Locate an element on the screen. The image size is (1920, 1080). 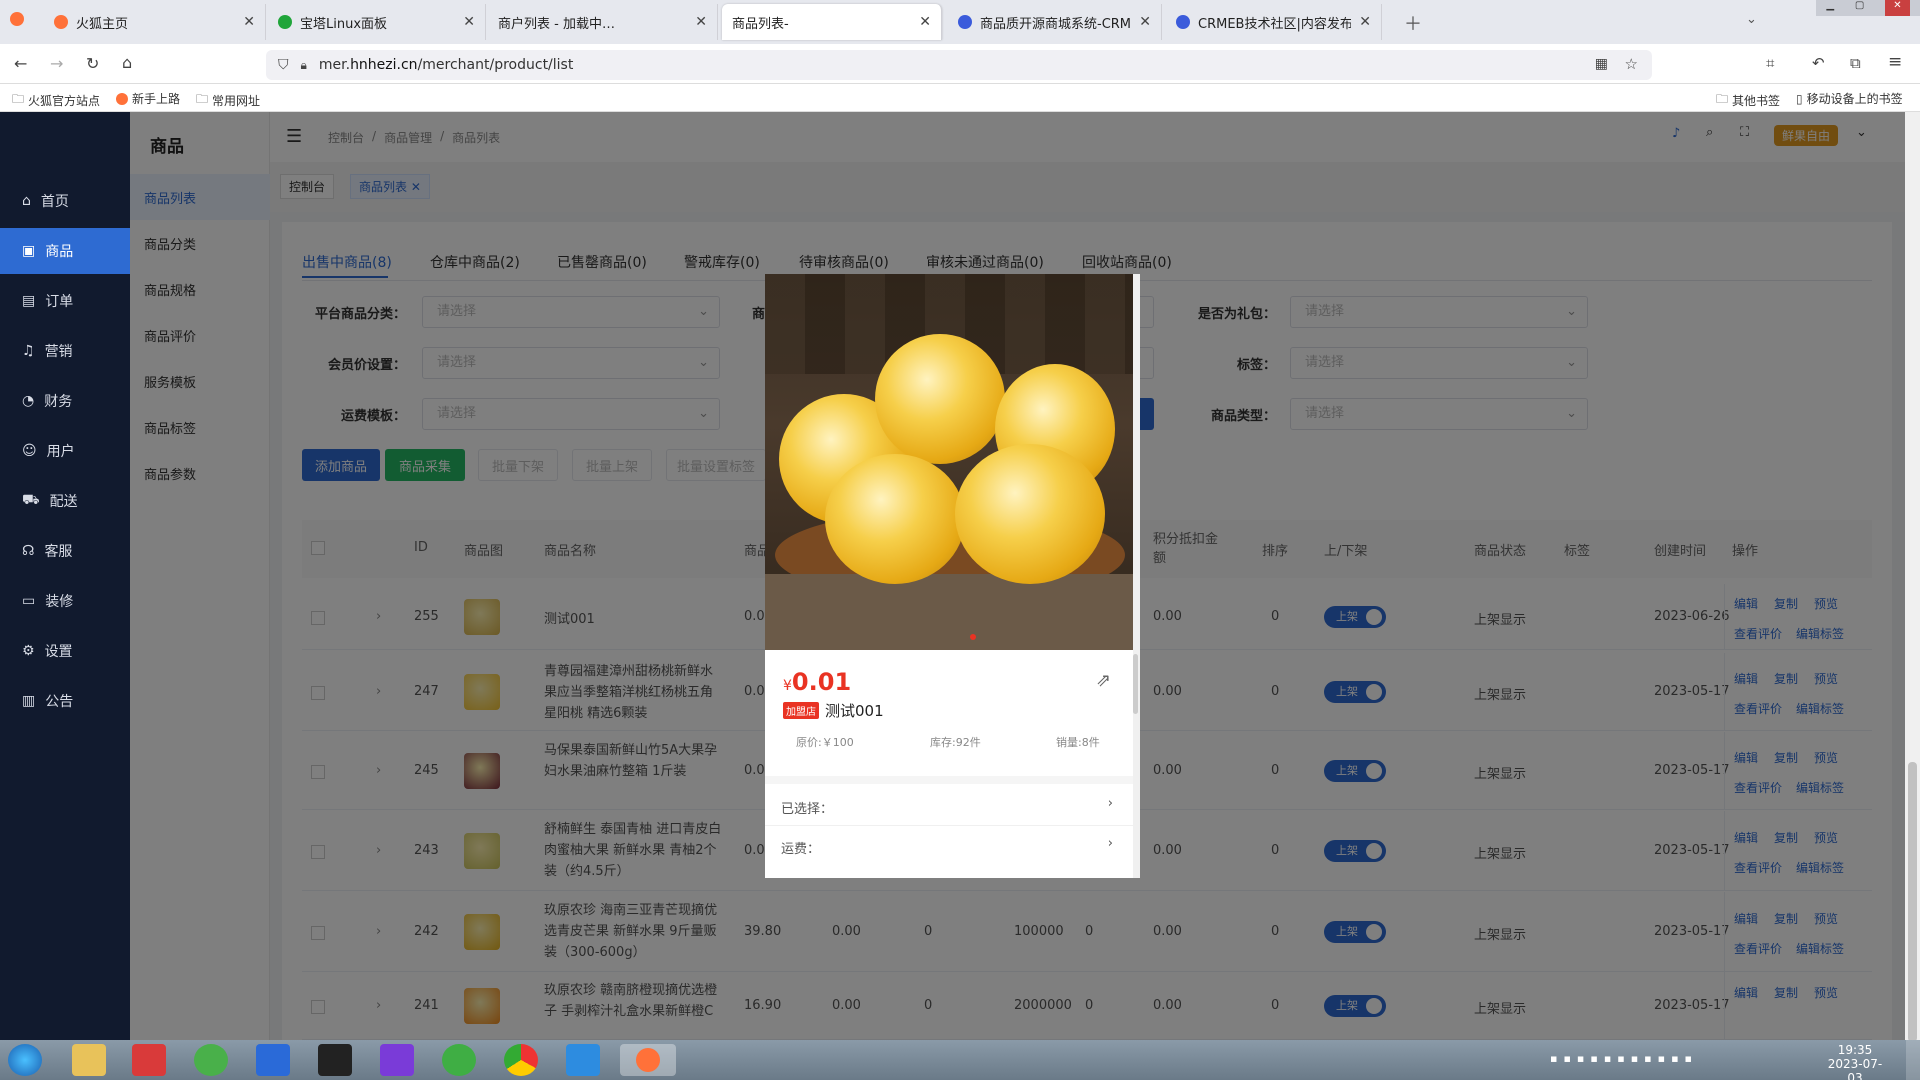
preview-title-row: 加盟店 测试001 is located at coordinates (833, 710).